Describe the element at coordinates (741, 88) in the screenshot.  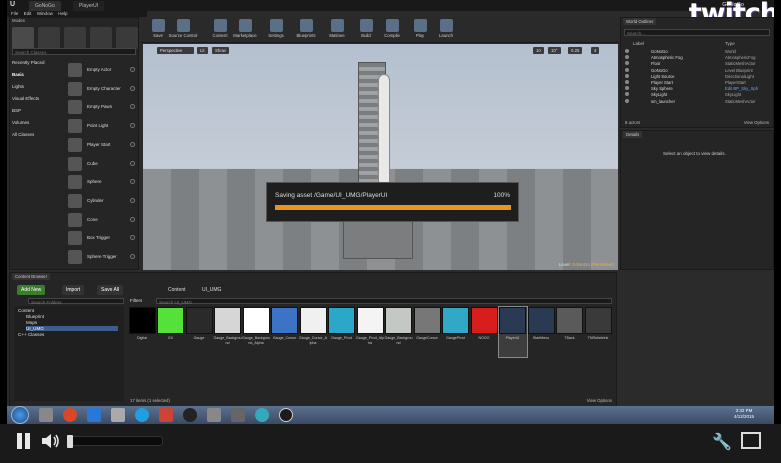
I see `outliner-row-type: Edit BP_Sky_Sph` at that location.